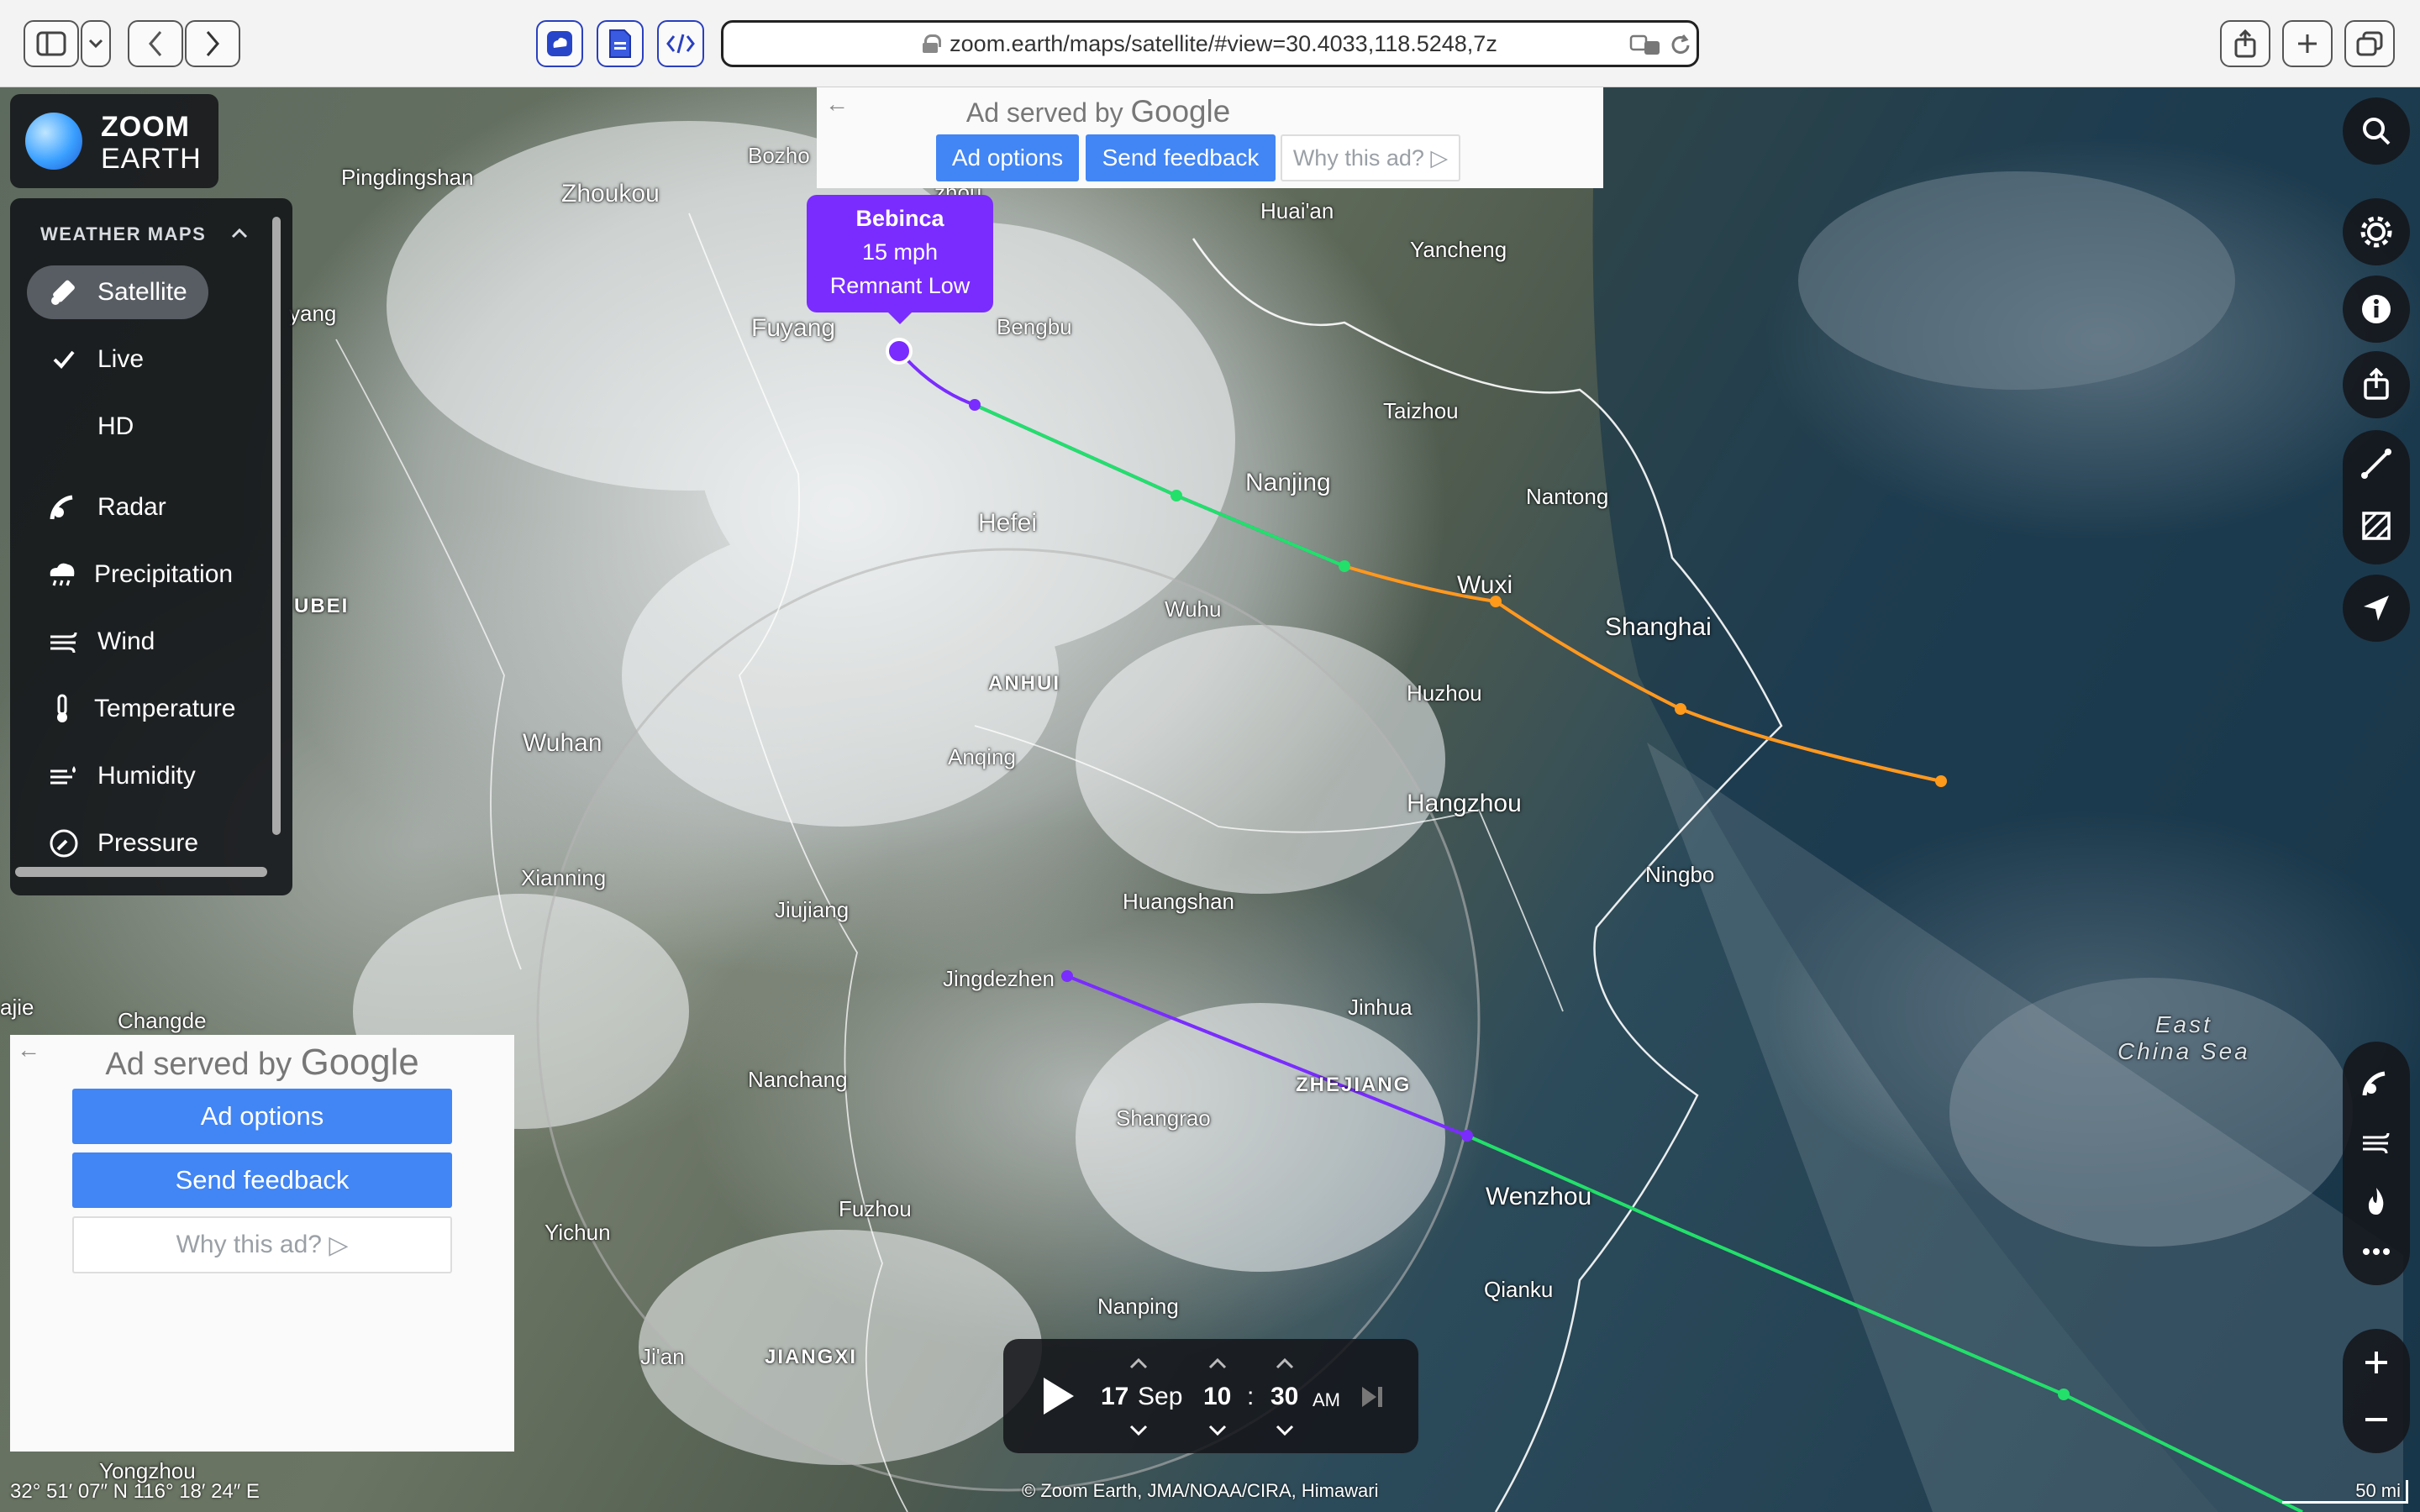 The image size is (2420, 1512). Describe the element at coordinates (1358, 157) in the screenshot. I see `why-this-ad-label: Why this ad?` at that location.